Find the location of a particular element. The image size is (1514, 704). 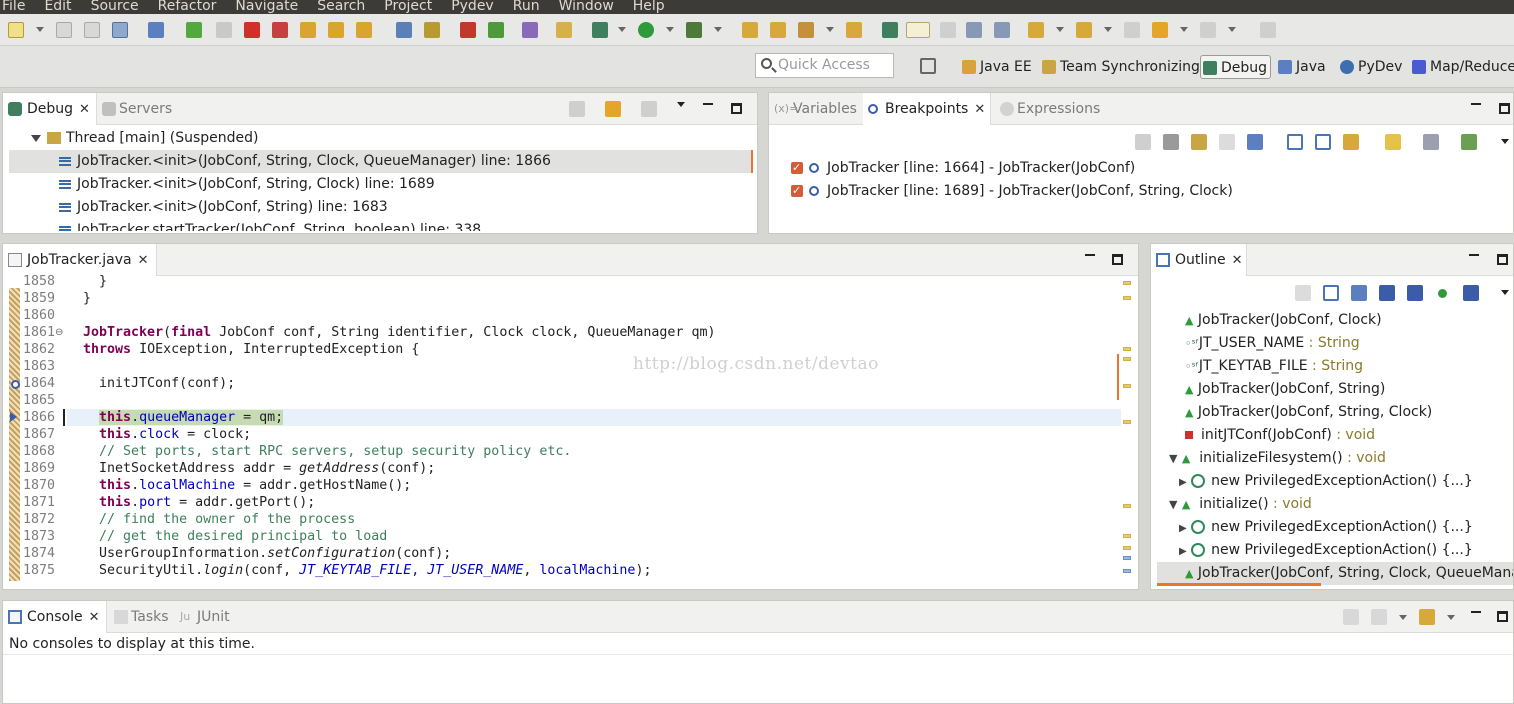

outline-item: ◦ˢᶠJT_USER_NAME : String is located at coordinates (1272, 343).